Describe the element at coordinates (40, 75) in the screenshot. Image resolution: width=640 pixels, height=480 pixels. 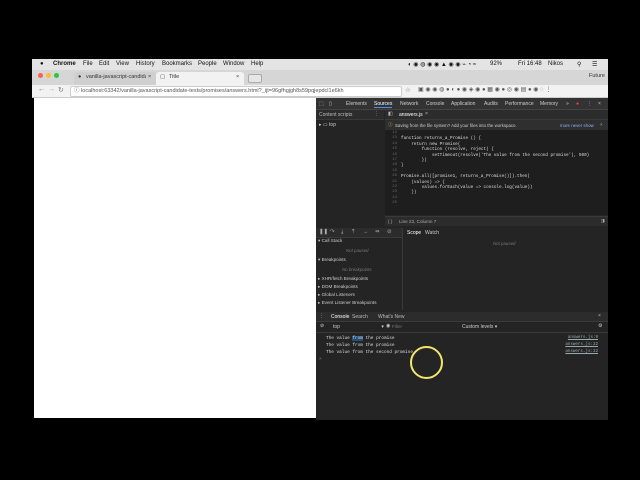
I see `close-window-button` at that location.